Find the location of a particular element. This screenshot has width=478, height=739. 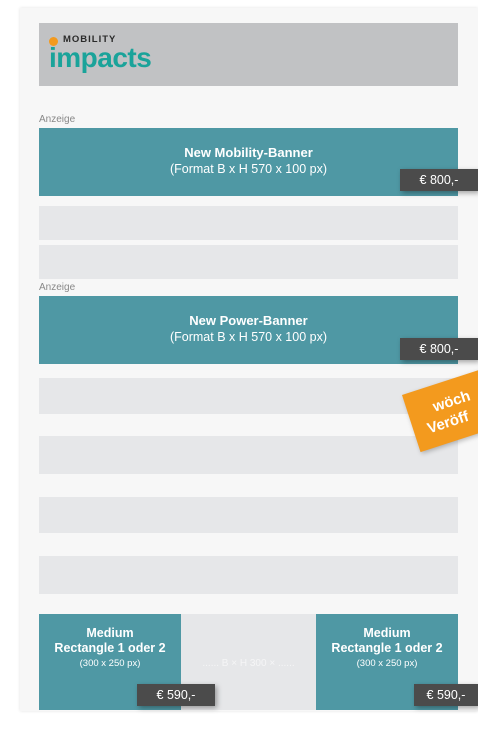

banner-title: New Power-Banner is located at coordinates (248, 320).